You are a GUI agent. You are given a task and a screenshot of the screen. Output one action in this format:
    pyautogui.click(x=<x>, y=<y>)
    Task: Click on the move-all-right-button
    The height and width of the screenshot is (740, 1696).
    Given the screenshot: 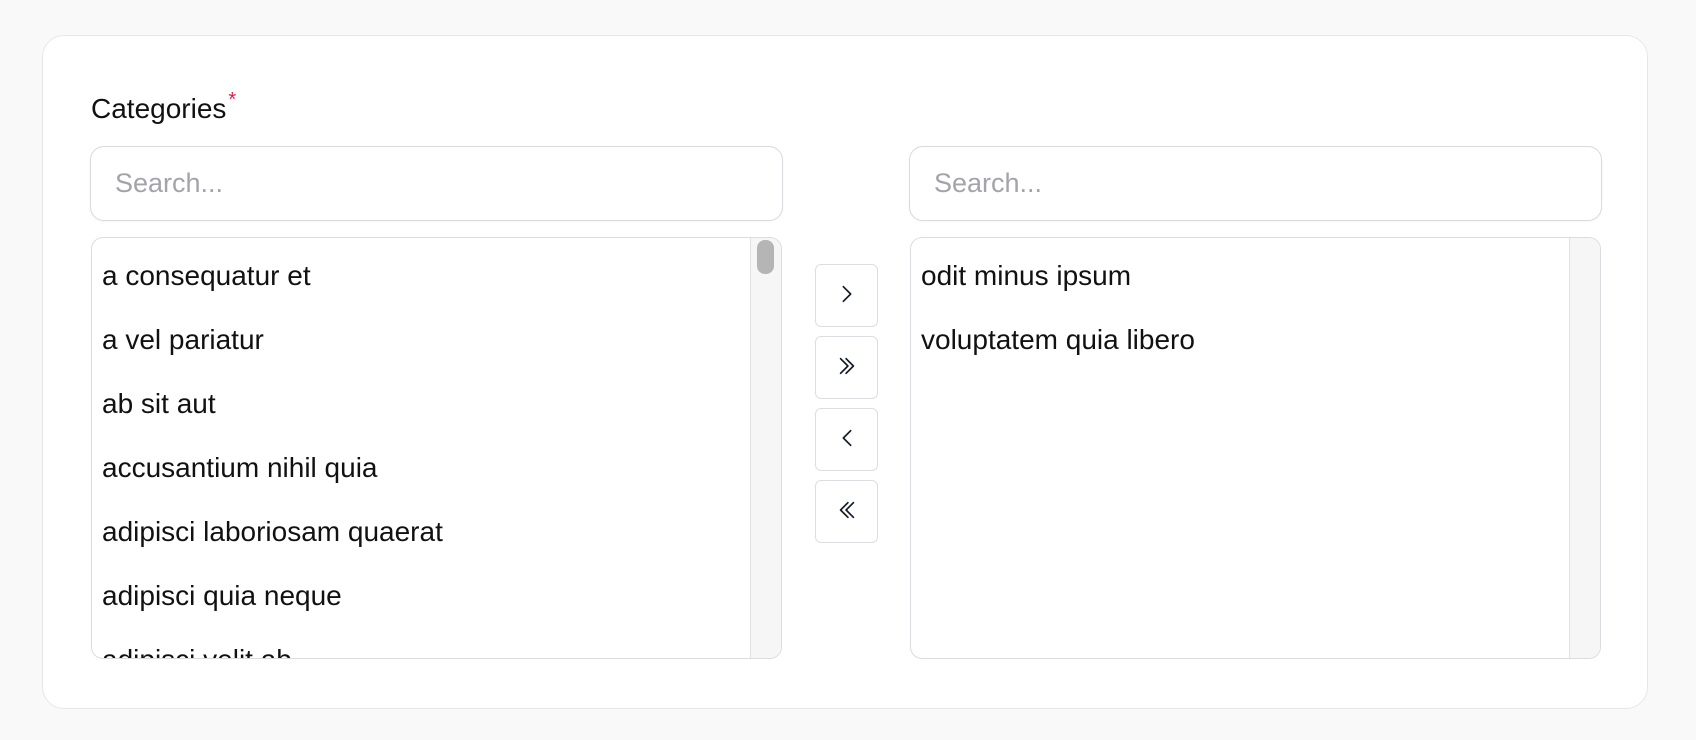 What is the action you would take?
    pyautogui.click(x=846, y=367)
    